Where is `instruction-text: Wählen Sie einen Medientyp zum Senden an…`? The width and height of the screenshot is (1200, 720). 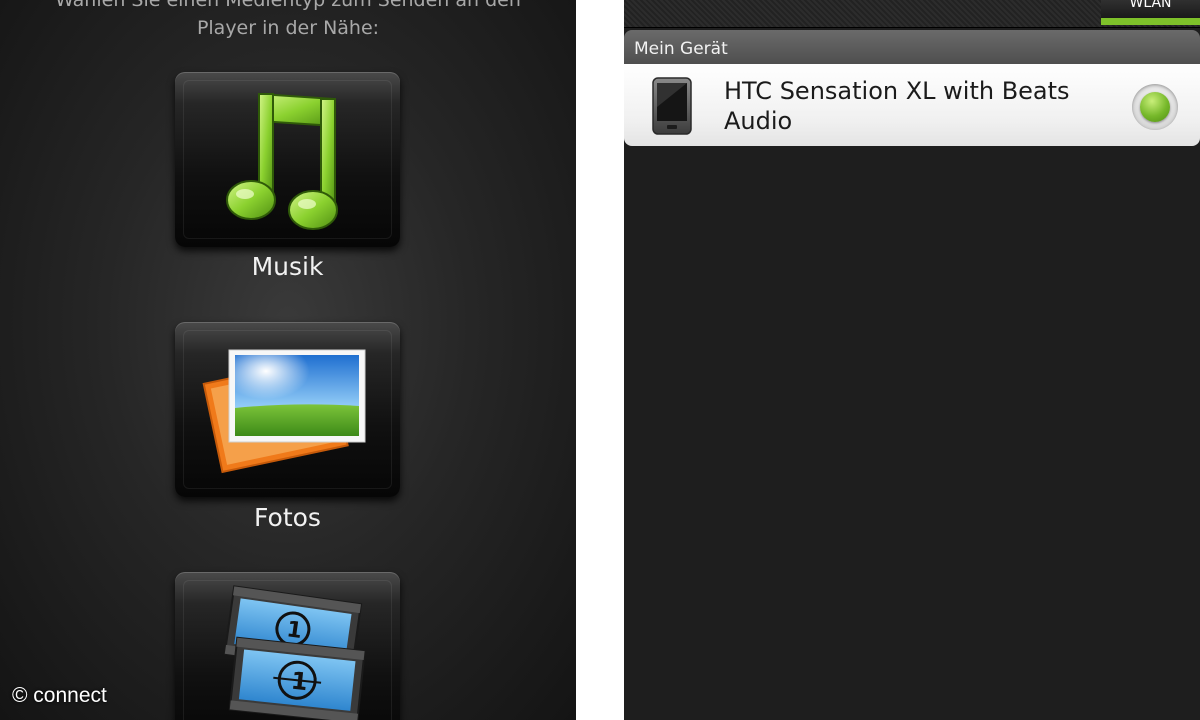 instruction-text: Wählen Sie einen Medientyp zum Senden an… is located at coordinates (288, 21).